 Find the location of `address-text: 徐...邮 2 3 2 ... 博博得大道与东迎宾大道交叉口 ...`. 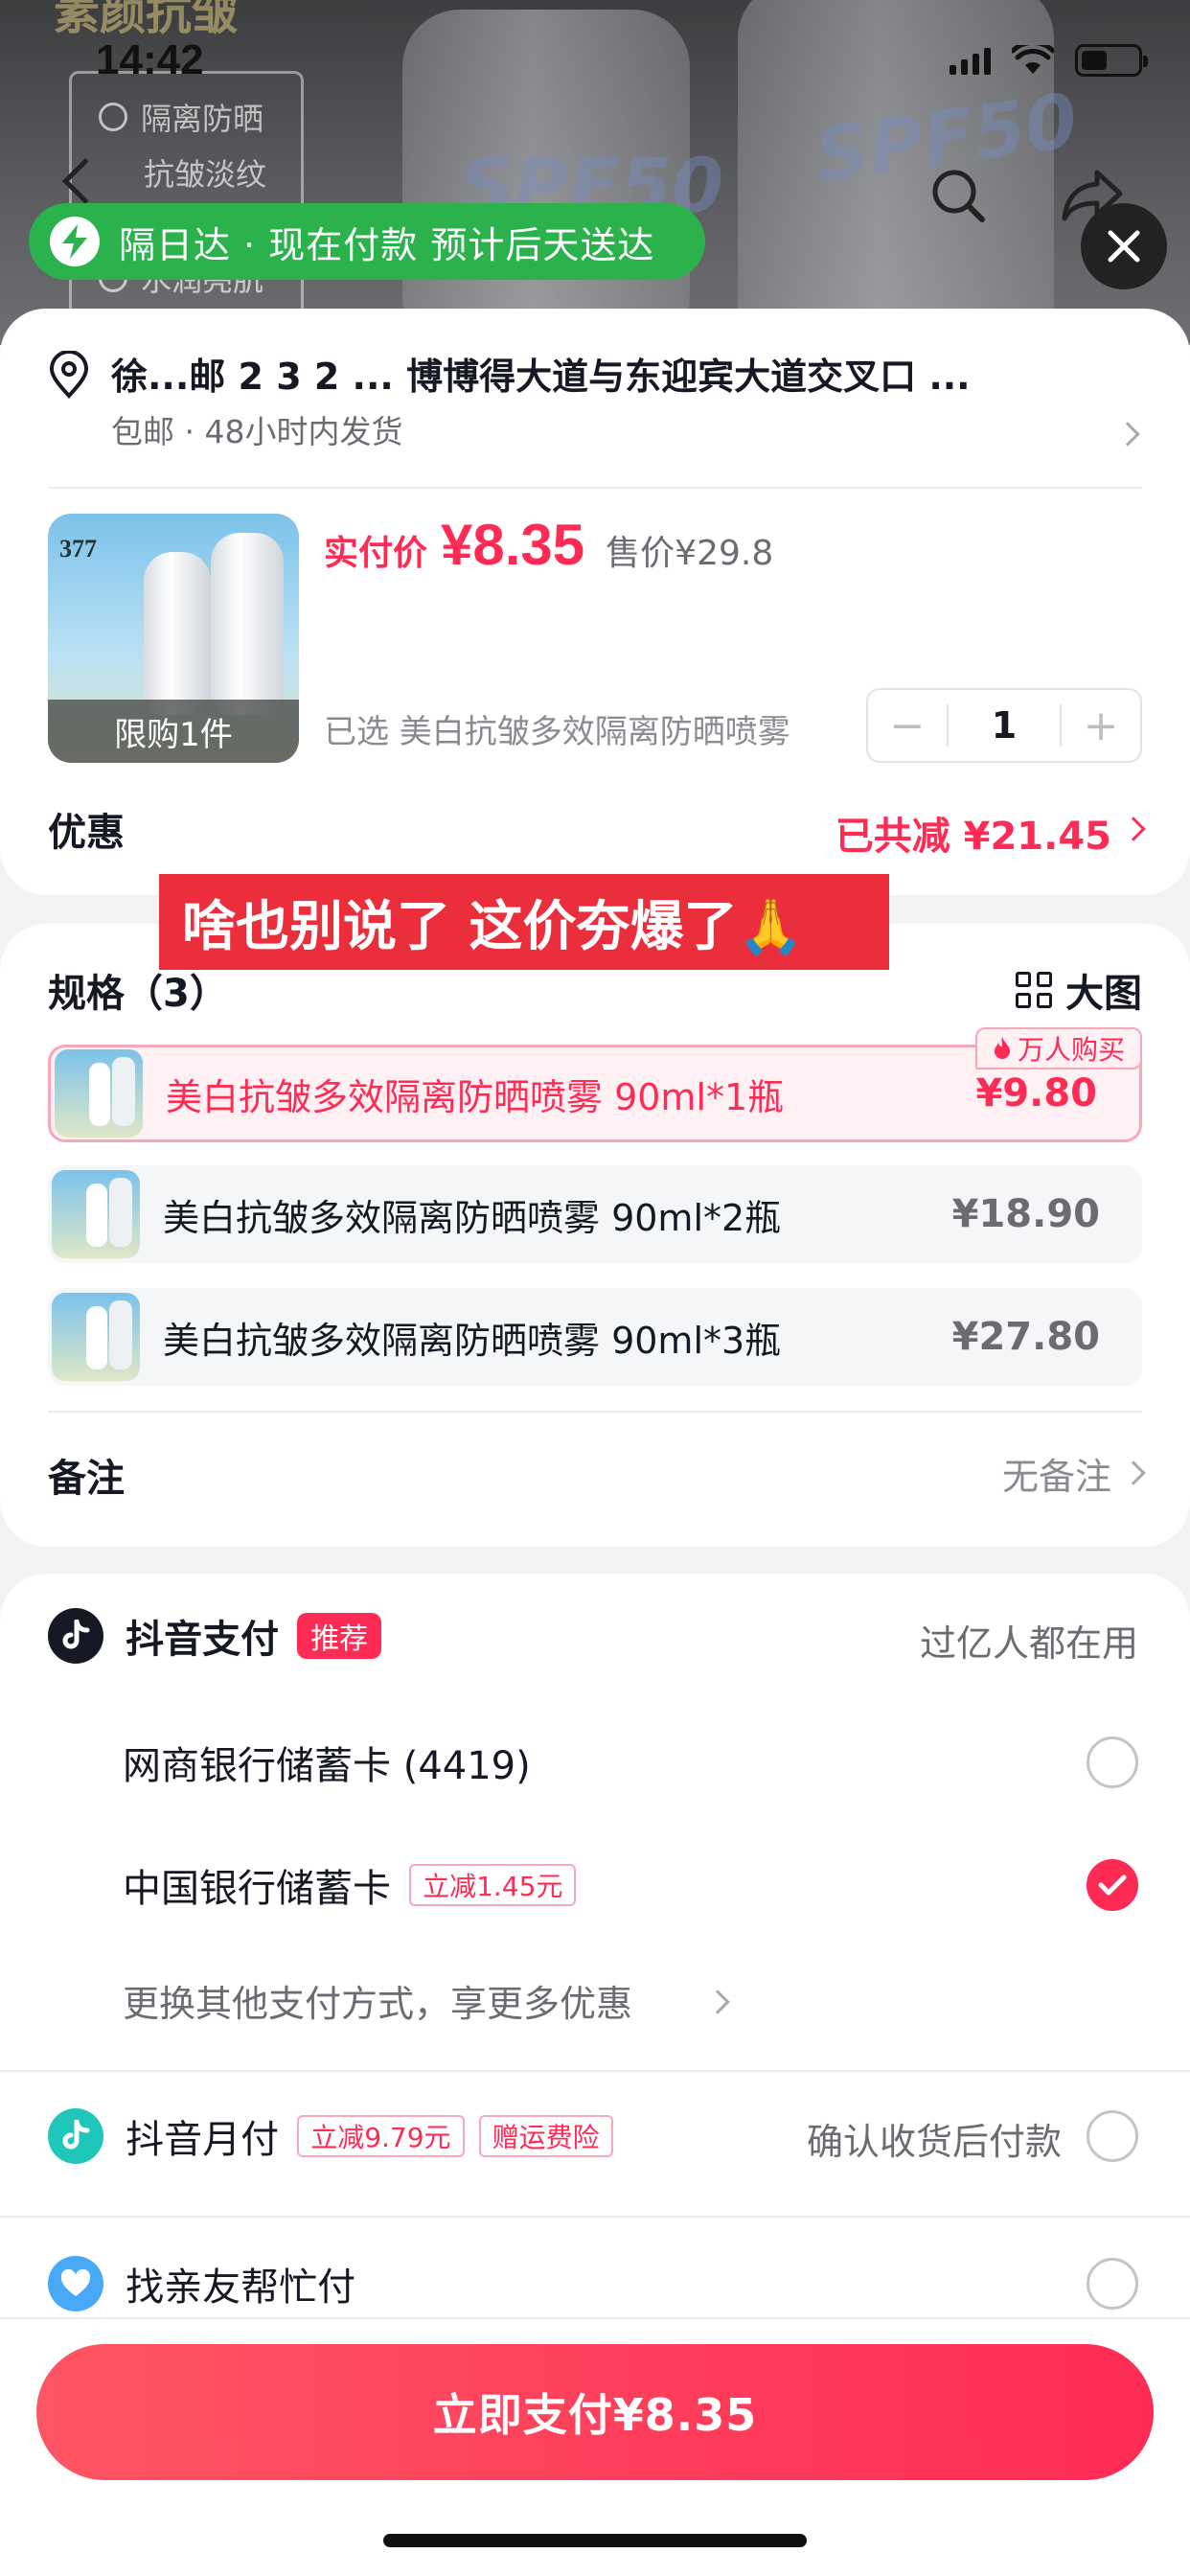

address-text: 徐...邮 2 3 2 ... 博博得大道与东迎宾大道交叉口 ... is located at coordinates (541, 377).